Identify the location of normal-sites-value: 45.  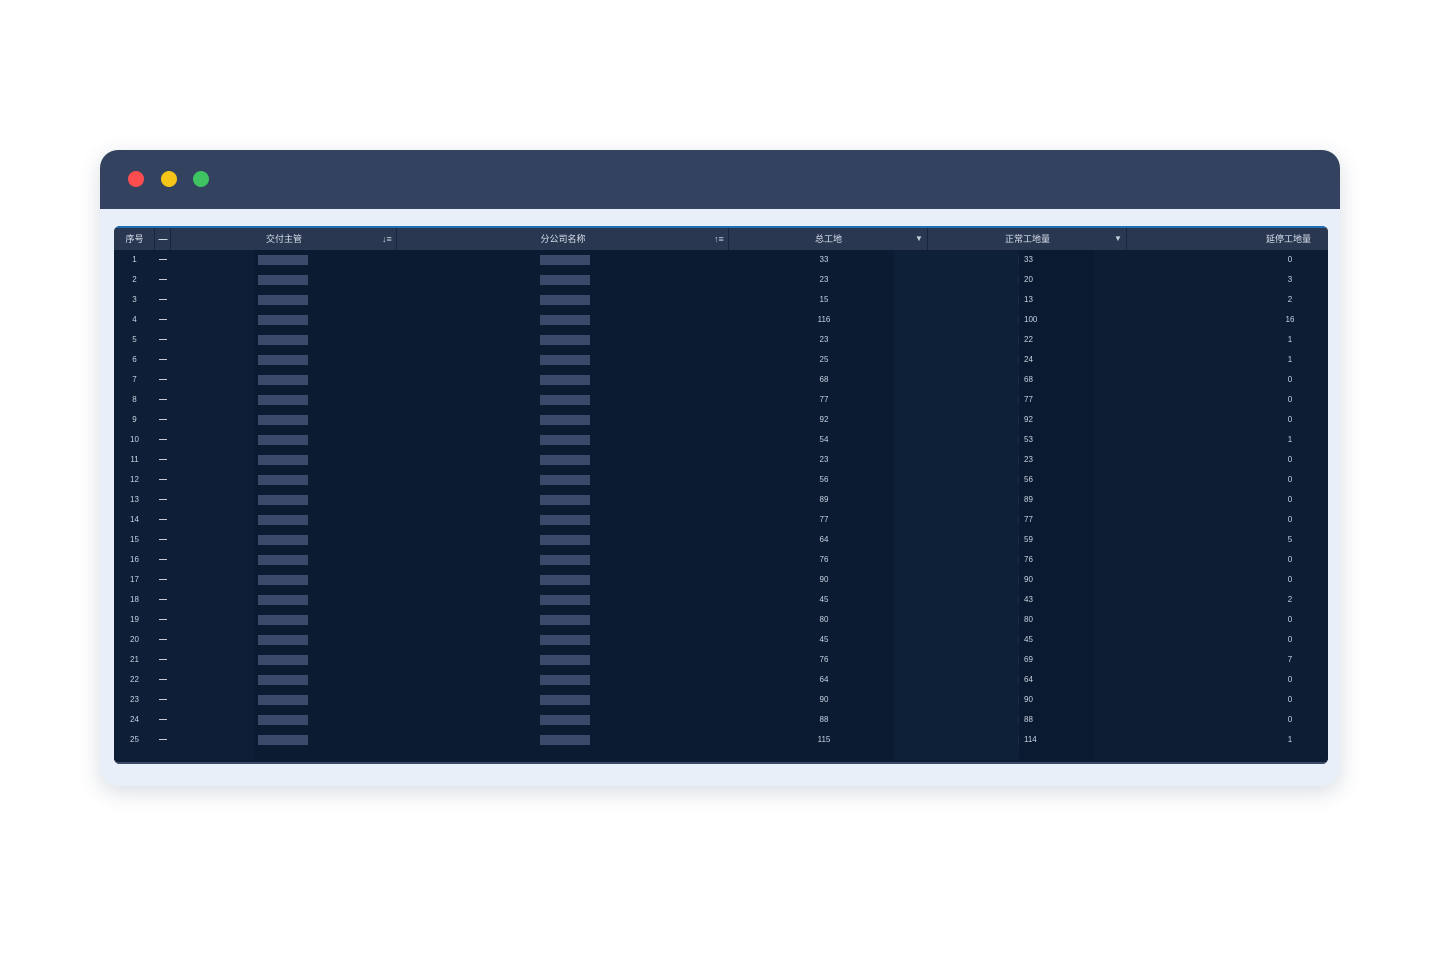
(1038, 640).